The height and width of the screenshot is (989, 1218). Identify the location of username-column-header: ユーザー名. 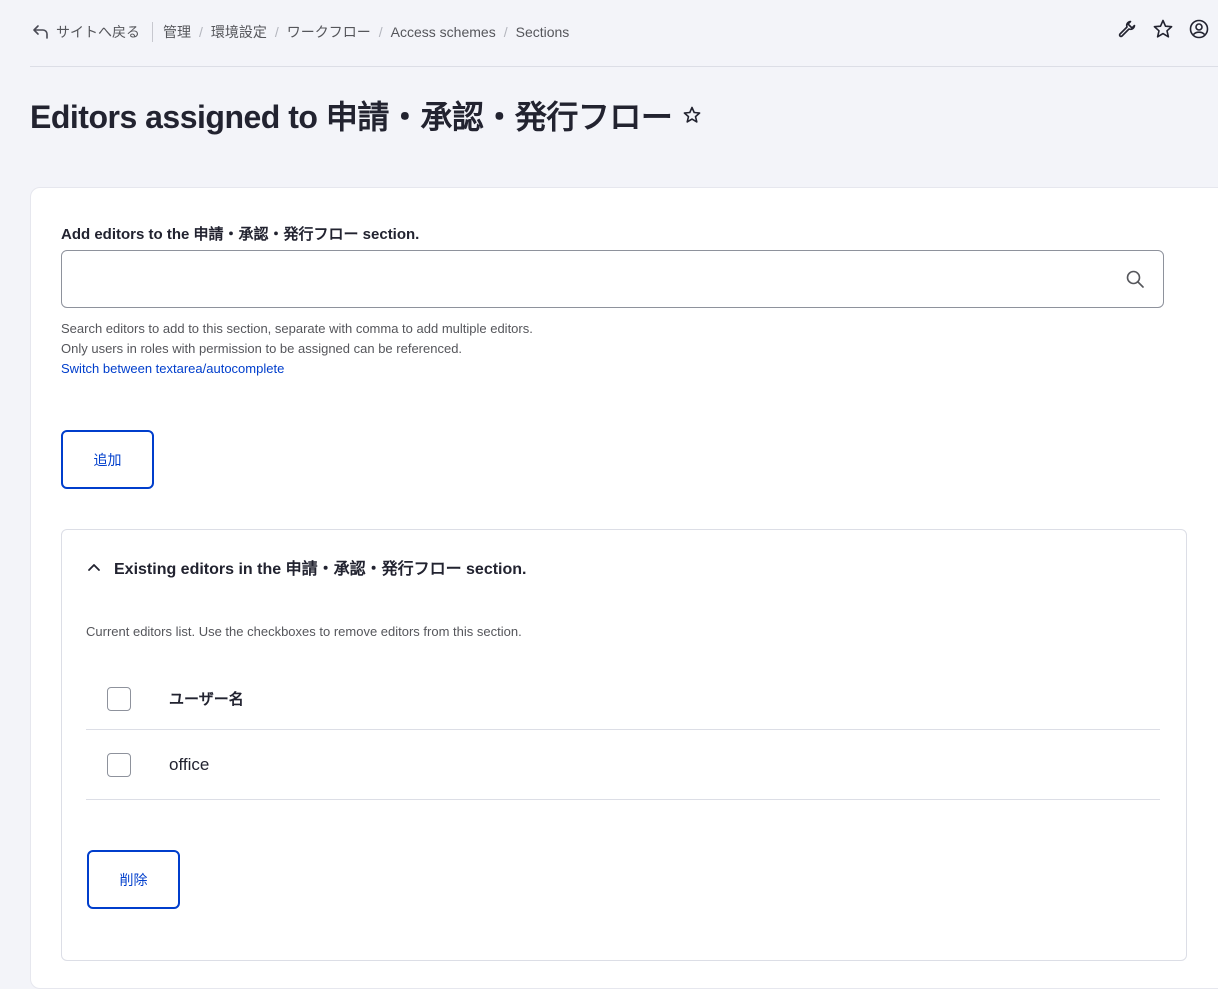
(206, 699).